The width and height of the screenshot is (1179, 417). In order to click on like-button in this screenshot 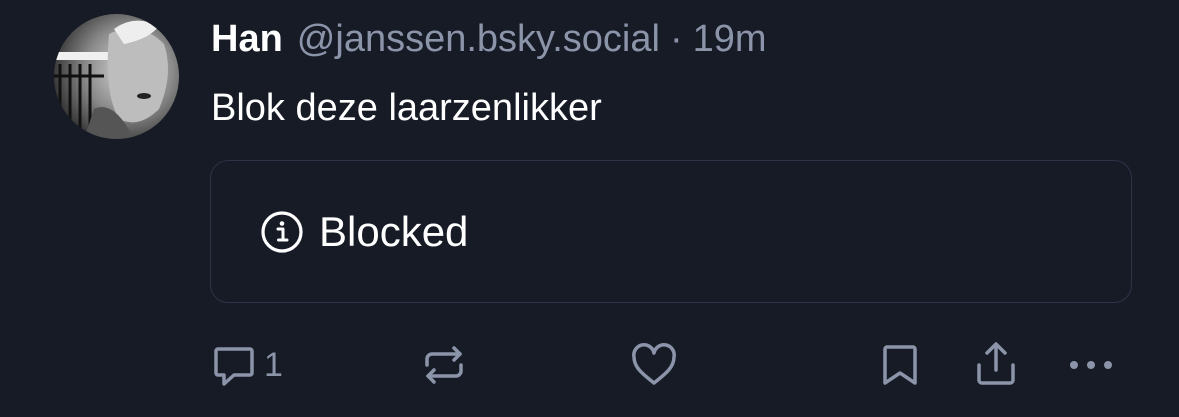, I will do `click(654, 365)`.